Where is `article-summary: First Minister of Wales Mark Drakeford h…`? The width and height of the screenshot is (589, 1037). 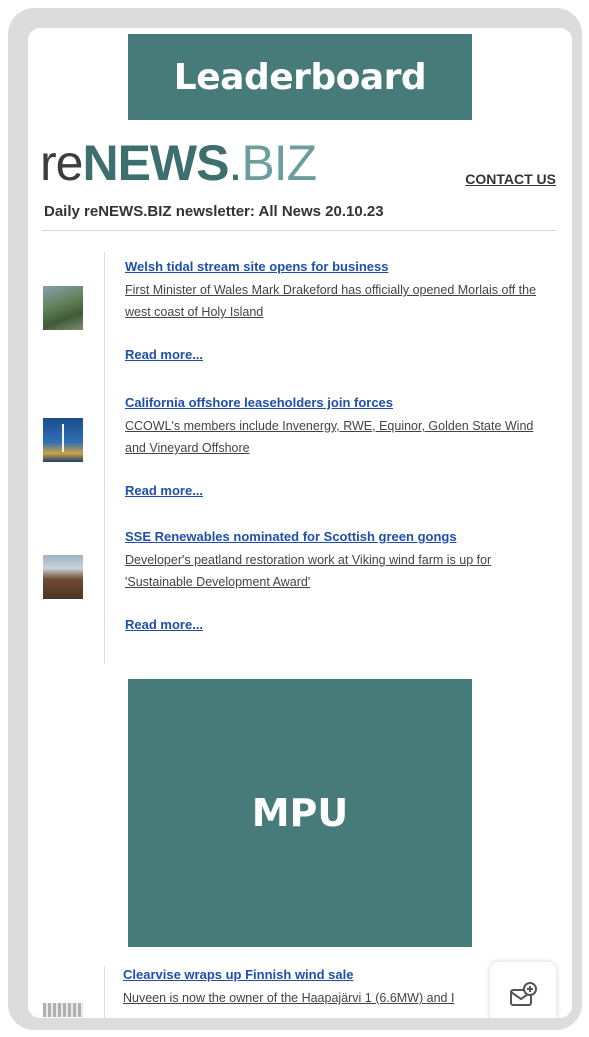 article-summary: First Minister of Wales Mark Drakeford h… is located at coordinates (338, 301).